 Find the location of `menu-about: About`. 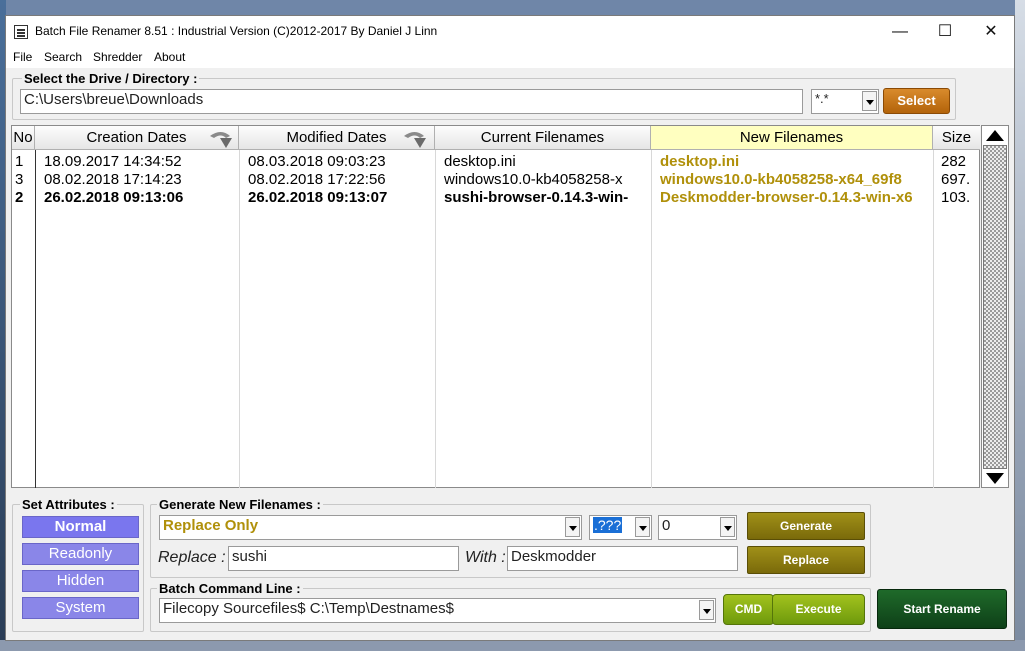

menu-about: About is located at coordinates (169, 57).